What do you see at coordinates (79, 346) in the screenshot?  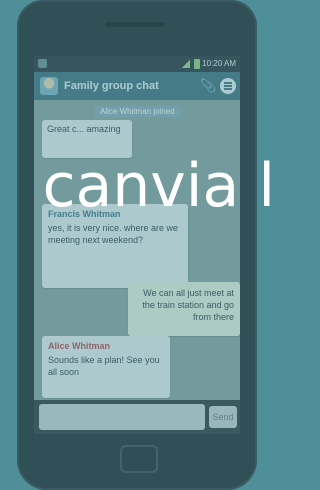 I see `message-sender: Alice Whitman` at bounding box center [79, 346].